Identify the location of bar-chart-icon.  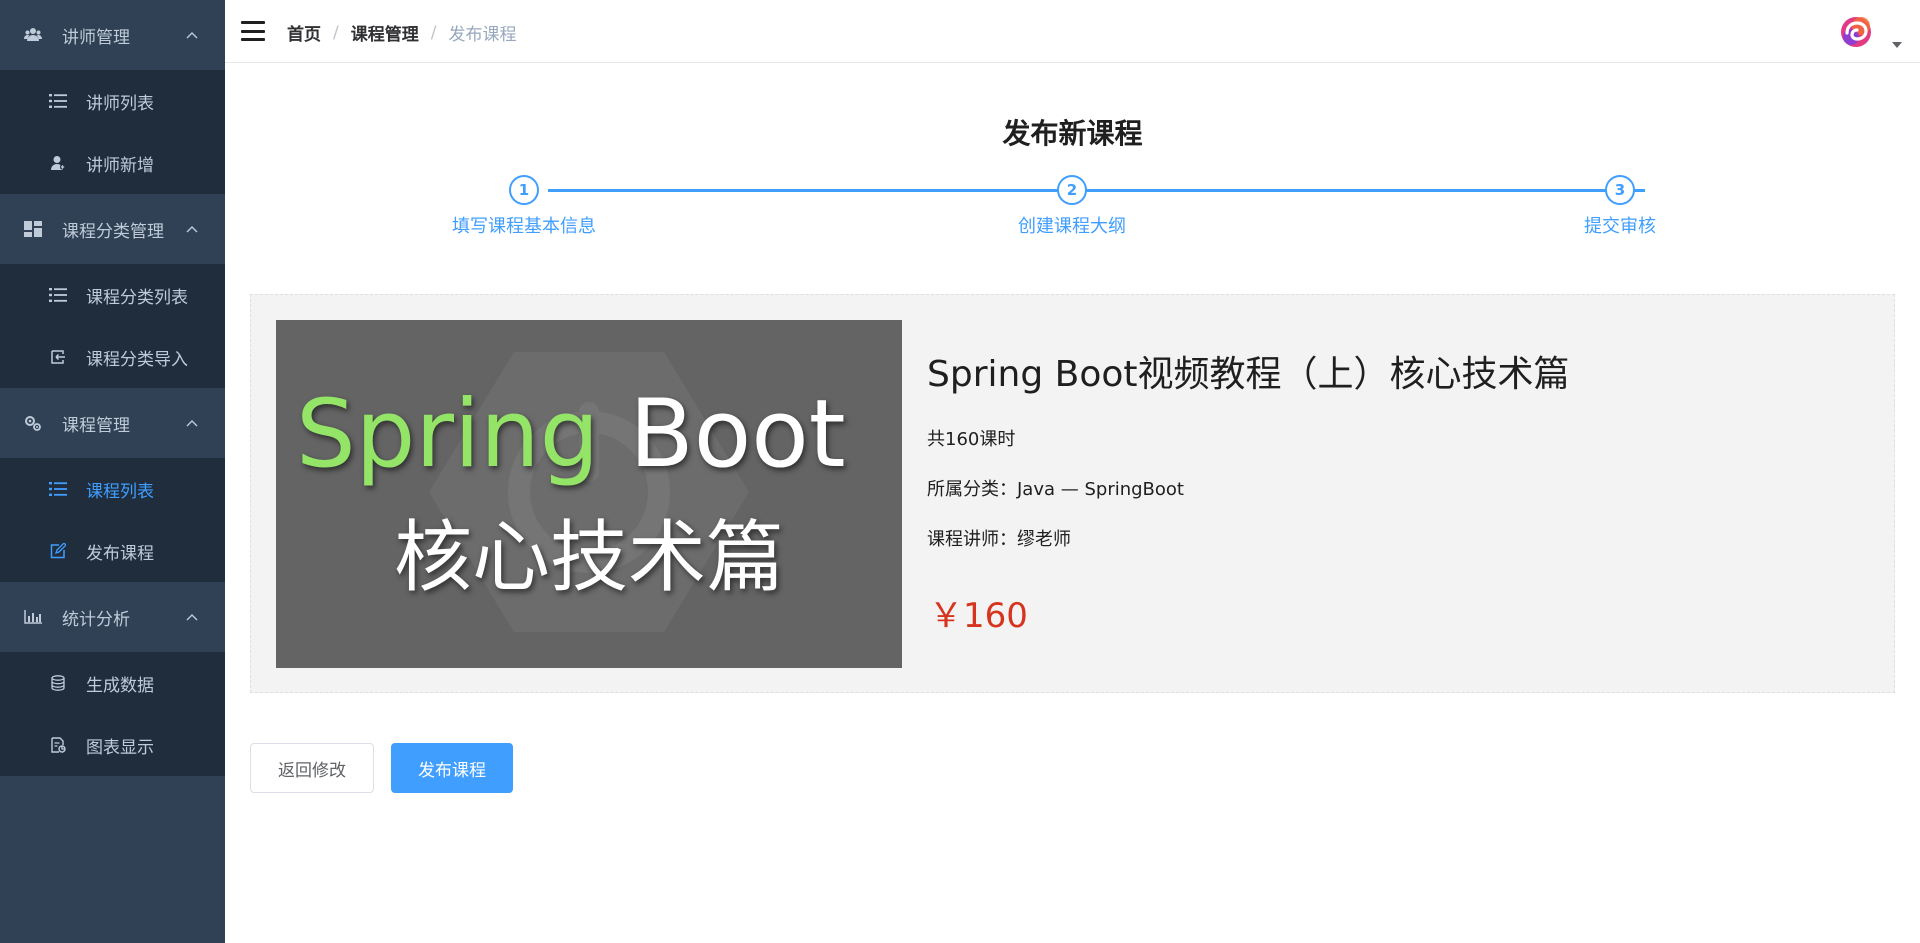
(33, 617).